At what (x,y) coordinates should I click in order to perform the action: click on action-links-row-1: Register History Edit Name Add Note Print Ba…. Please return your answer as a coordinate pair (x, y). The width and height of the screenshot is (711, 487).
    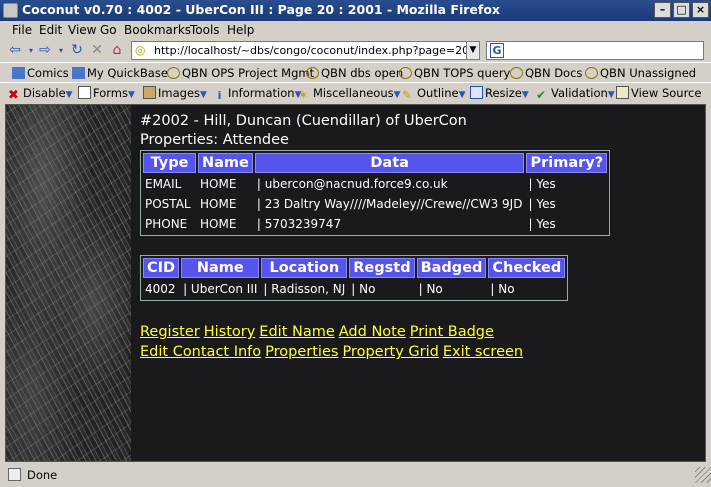
    Looking at the image, I should click on (319, 332).